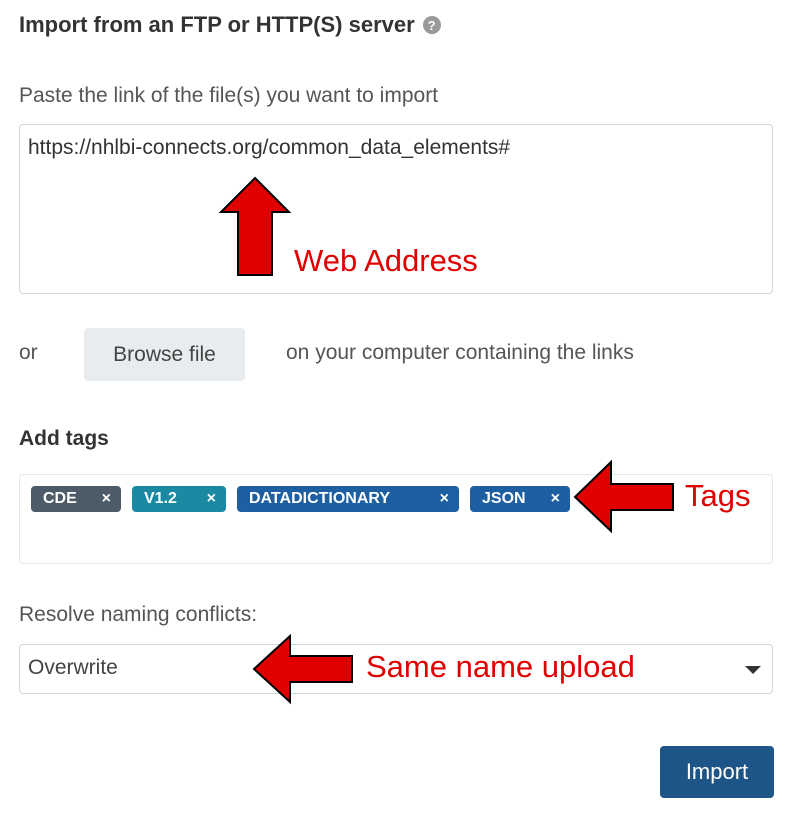 The height and width of the screenshot is (815, 790). What do you see at coordinates (386, 260) in the screenshot?
I see `web-address-annotation: Web Address` at bounding box center [386, 260].